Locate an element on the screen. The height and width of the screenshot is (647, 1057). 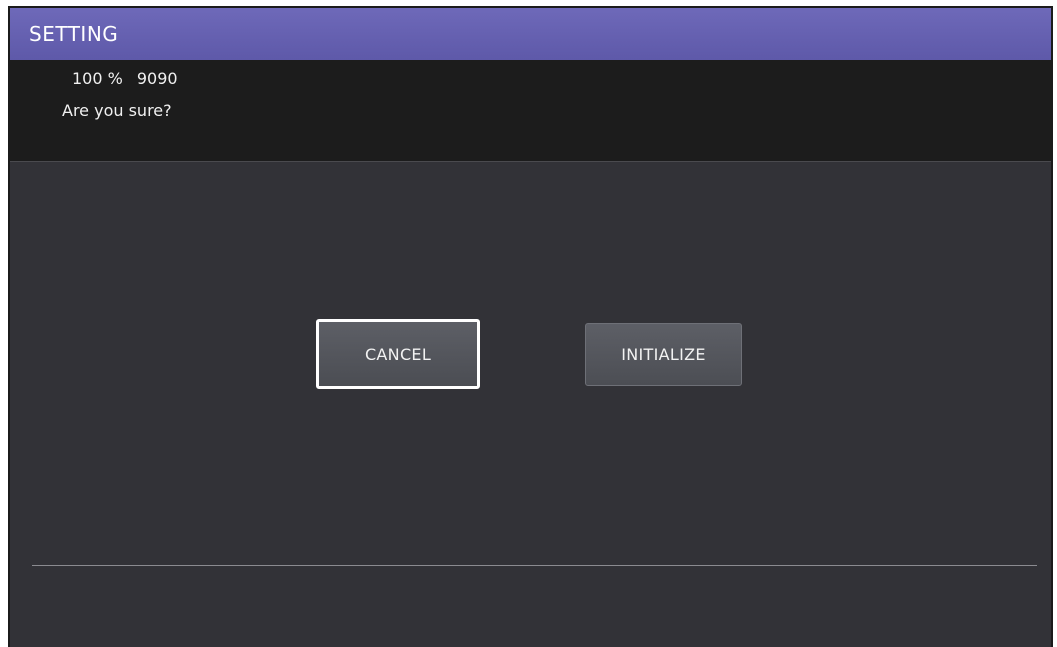
initialize-button-label: INITIALIZE is located at coordinates (663, 354).